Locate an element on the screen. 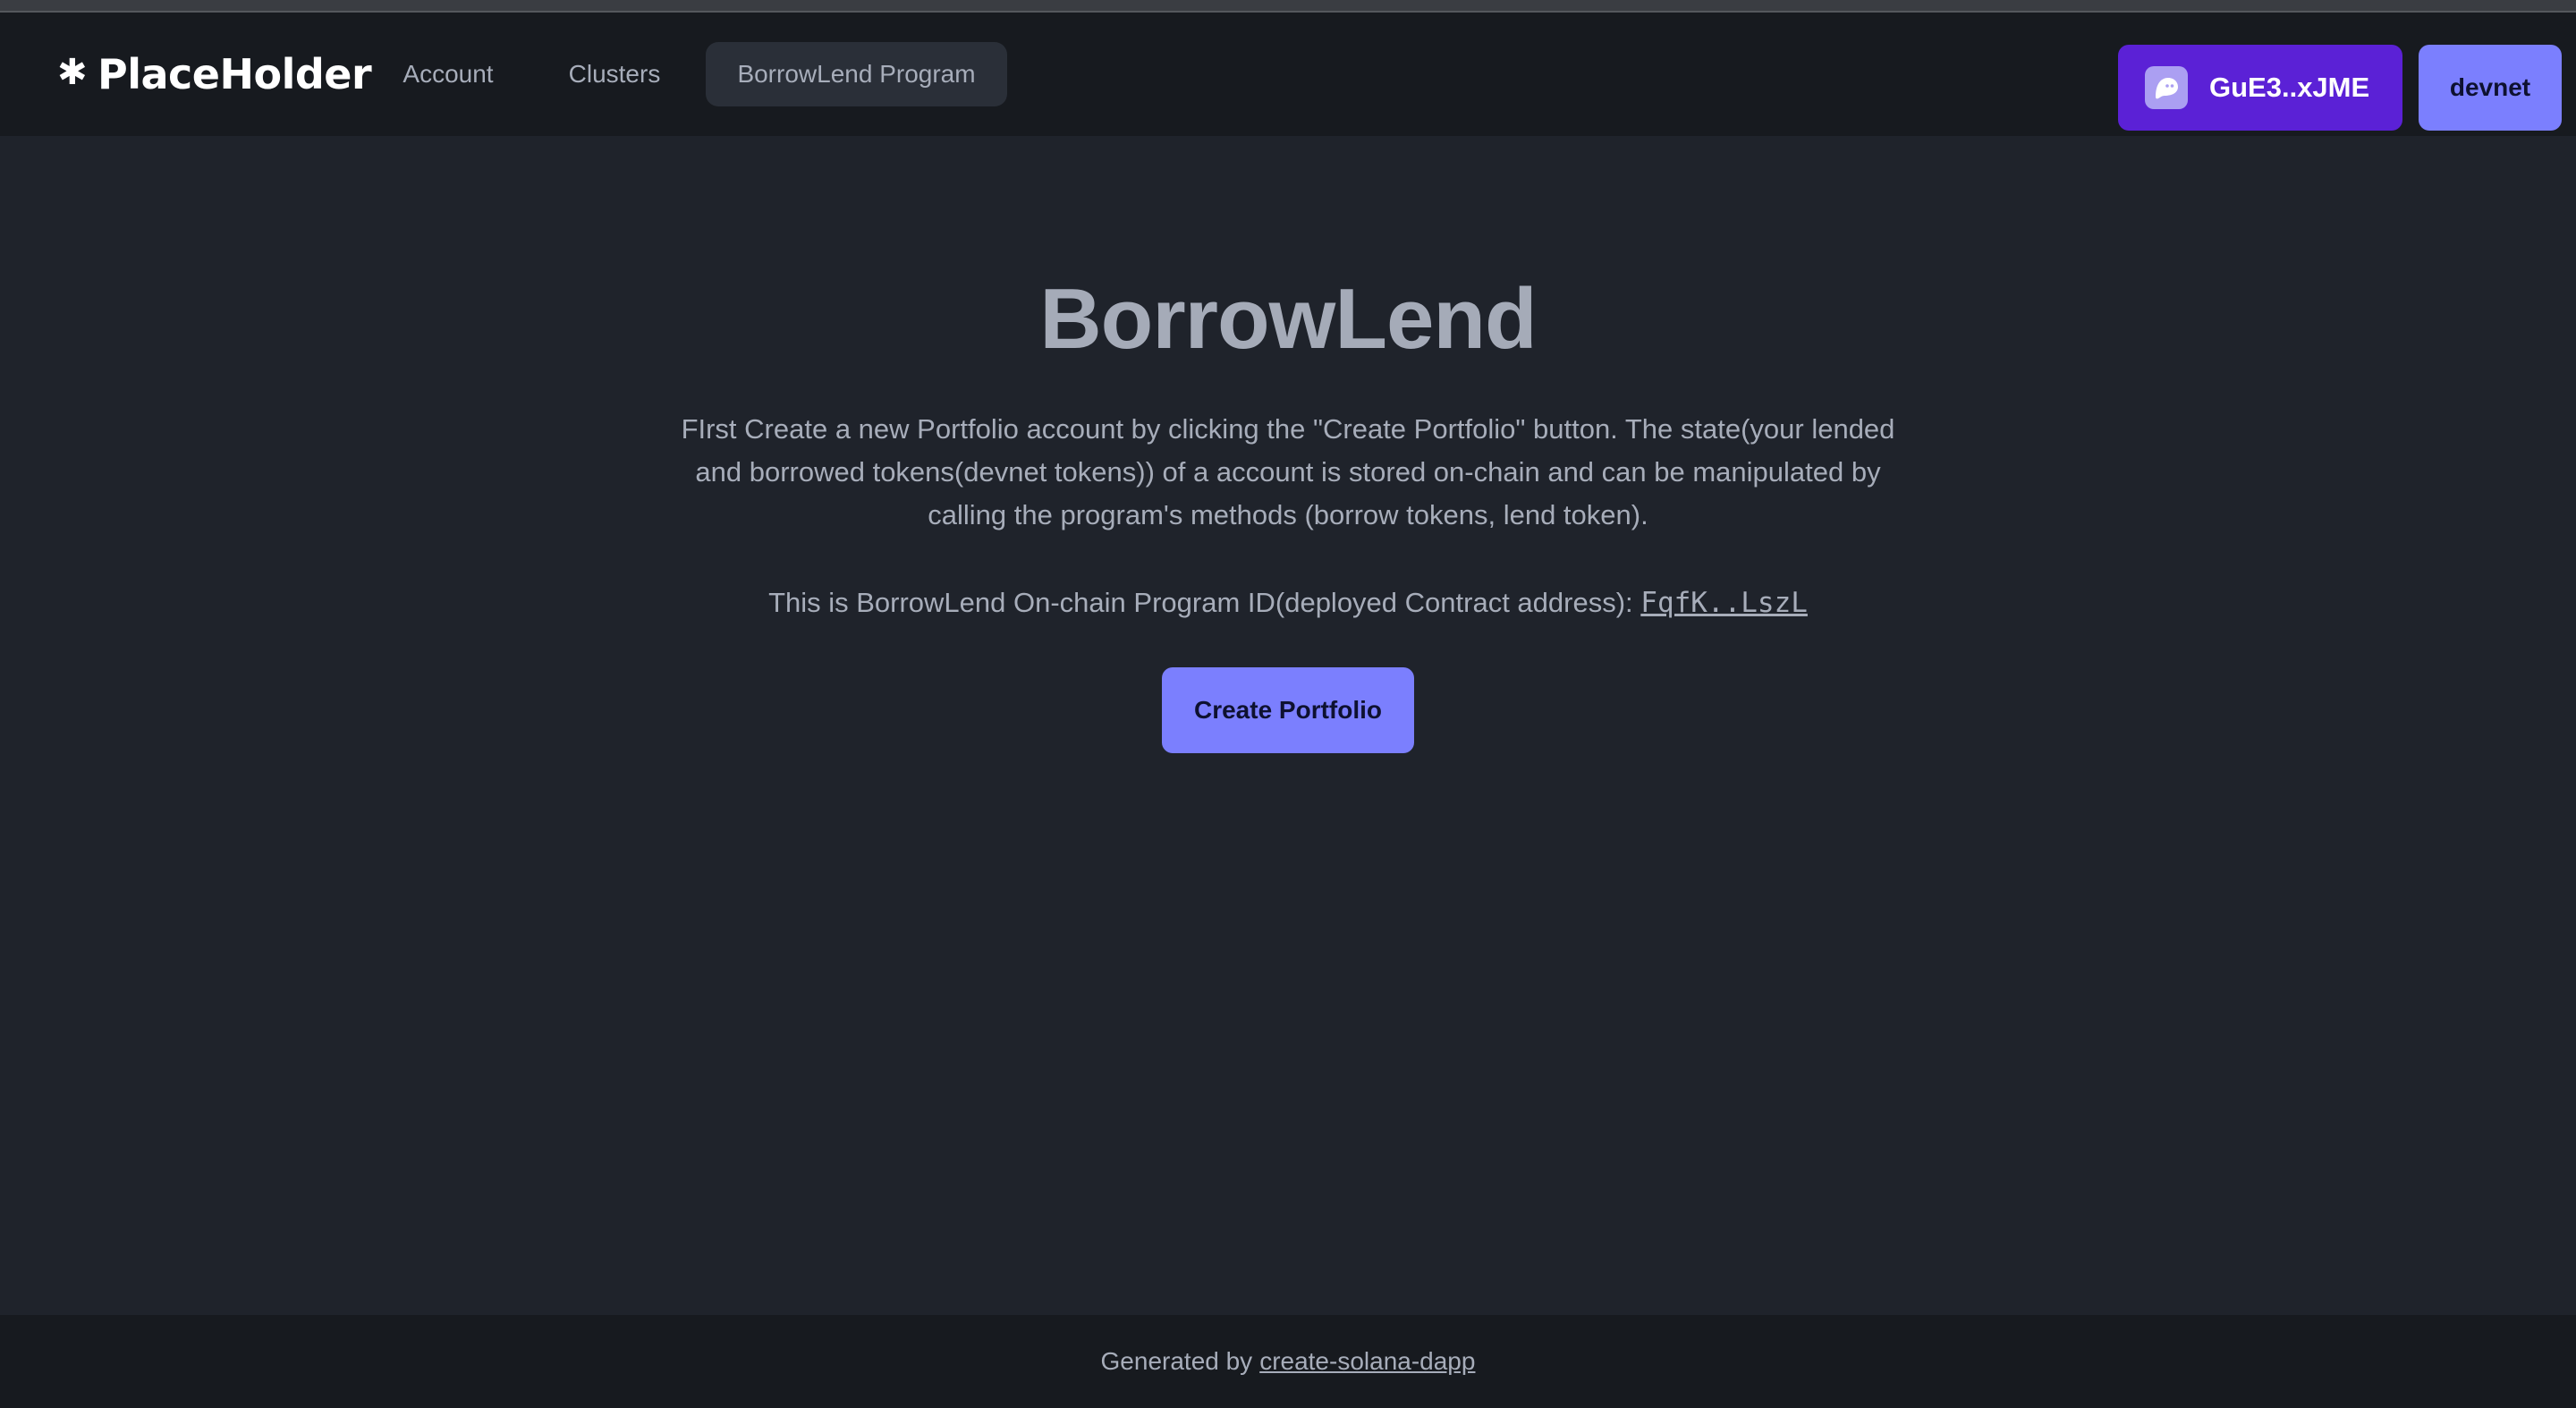 Image resolution: width=2576 pixels, height=1408 pixels. brand-name: PlaceHolder is located at coordinates (234, 74).